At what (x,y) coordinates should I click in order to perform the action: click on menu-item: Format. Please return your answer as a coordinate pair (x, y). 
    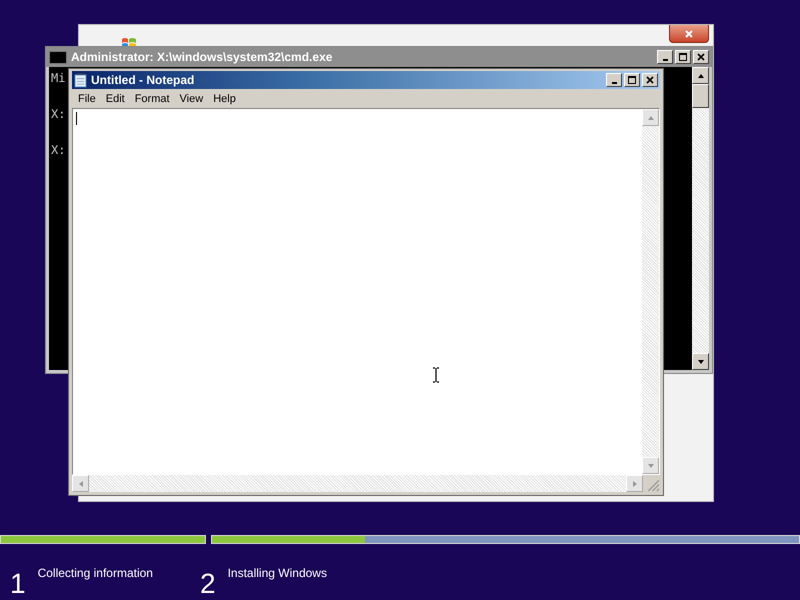
    Looking at the image, I should click on (153, 98).